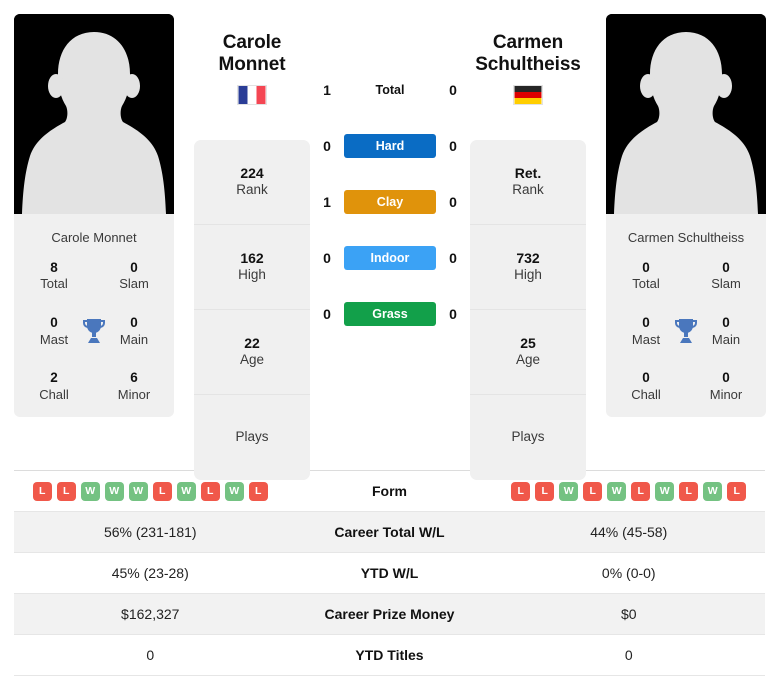 The width and height of the screenshot is (779, 699). What do you see at coordinates (390, 146) in the screenshot?
I see `h2h-label-hard: Hard` at bounding box center [390, 146].